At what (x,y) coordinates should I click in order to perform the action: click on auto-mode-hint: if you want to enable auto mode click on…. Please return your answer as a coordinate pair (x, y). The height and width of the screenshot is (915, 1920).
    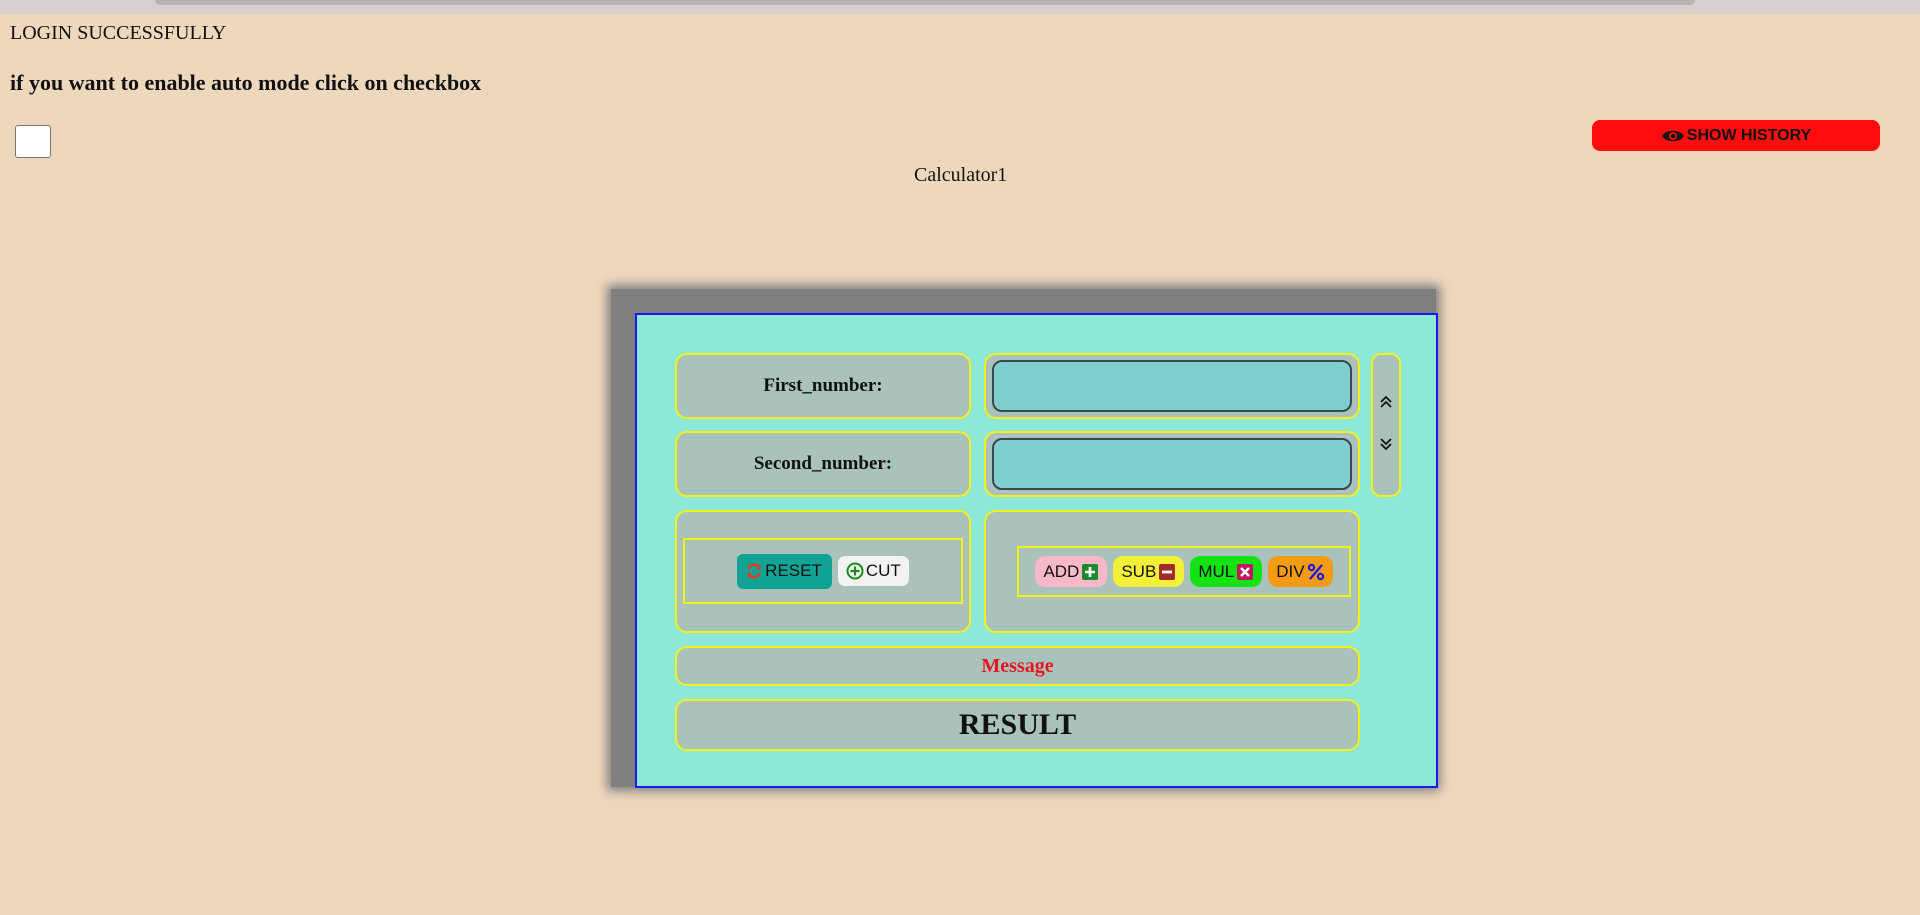
    Looking at the image, I should click on (246, 82).